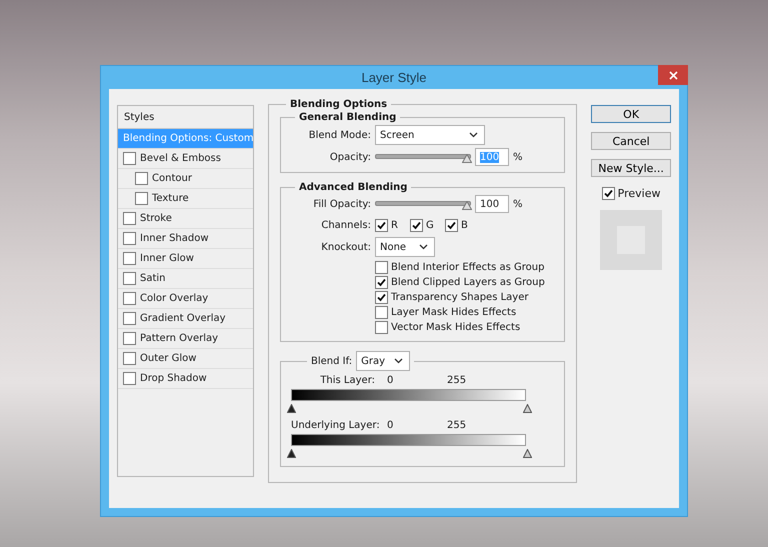  What do you see at coordinates (185, 239) in the screenshot?
I see `style-item: Inner Shadow` at bounding box center [185, 239].